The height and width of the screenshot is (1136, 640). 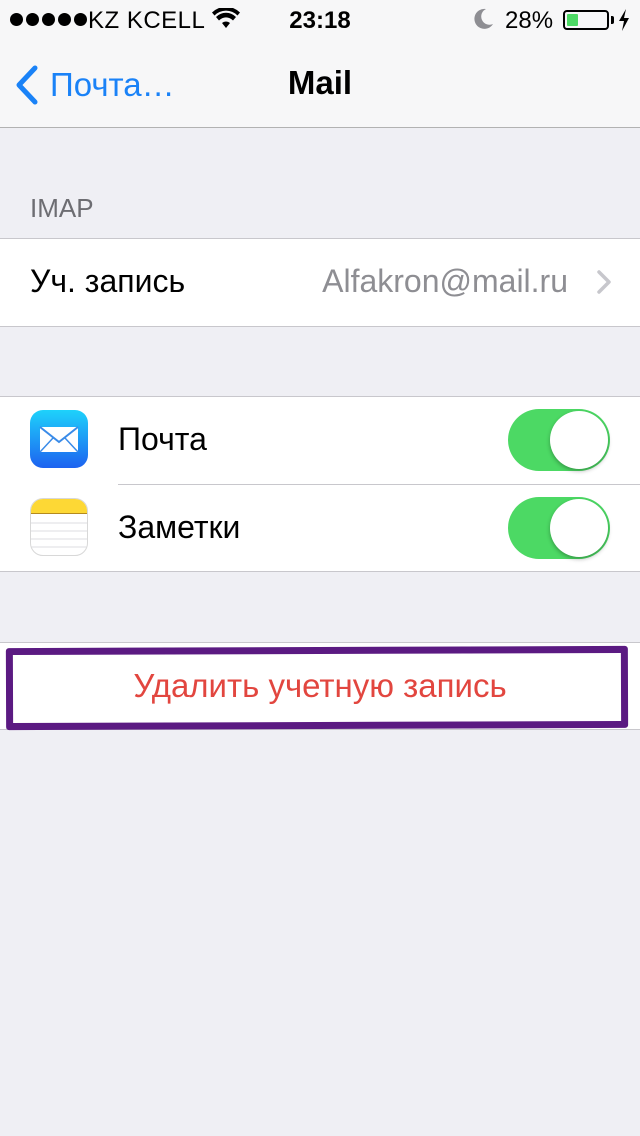 I want to click on account-row: Уч. запись Alfakron@mail.ru, so click(x=320, y=282).